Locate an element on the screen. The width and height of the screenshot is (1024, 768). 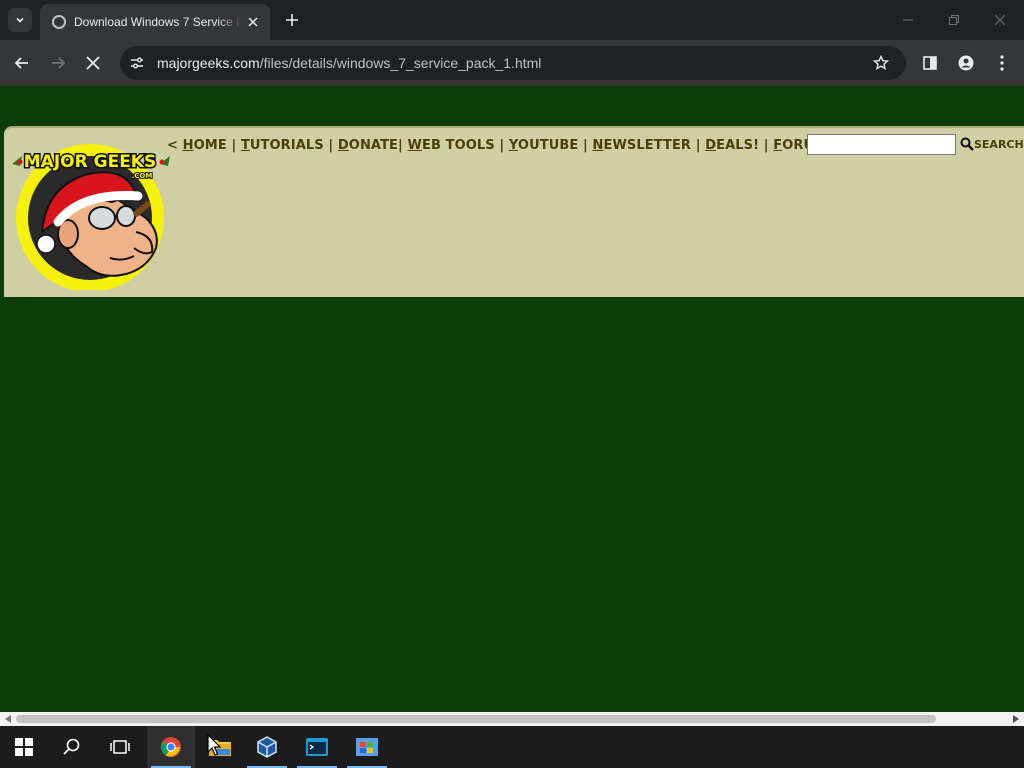
chevron-down-icon is located at coordinates (20, 20).